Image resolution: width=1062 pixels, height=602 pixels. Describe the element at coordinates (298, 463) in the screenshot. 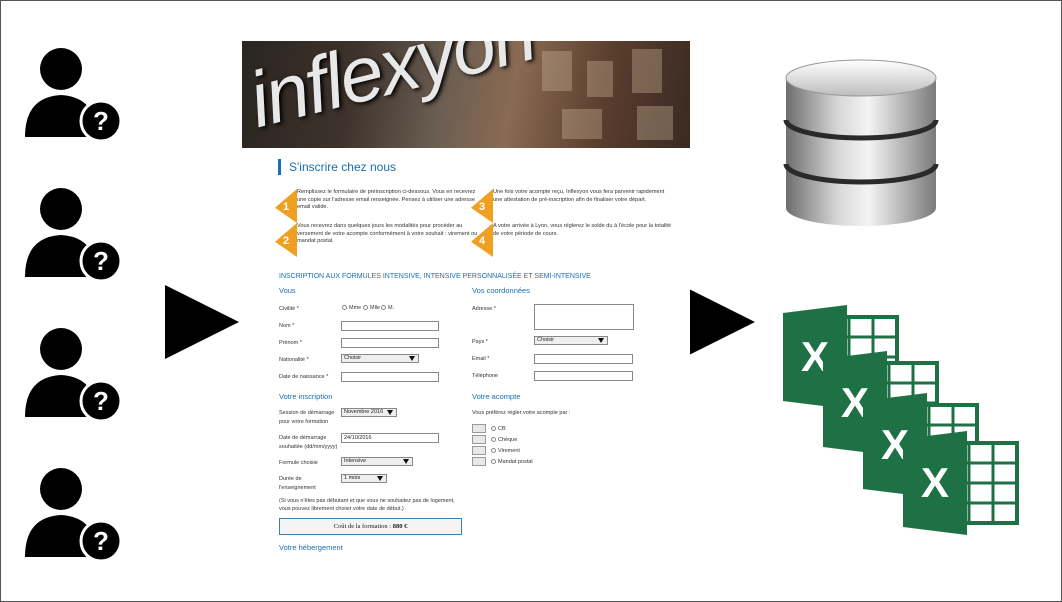

I see `formule-label: Formule choisie` at that location.